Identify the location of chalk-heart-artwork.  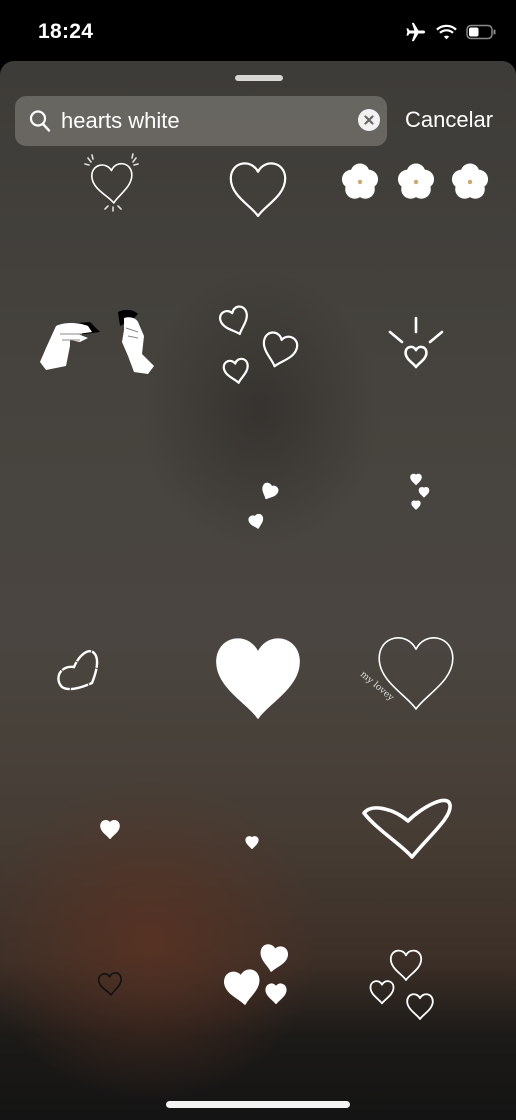
(78, 670).